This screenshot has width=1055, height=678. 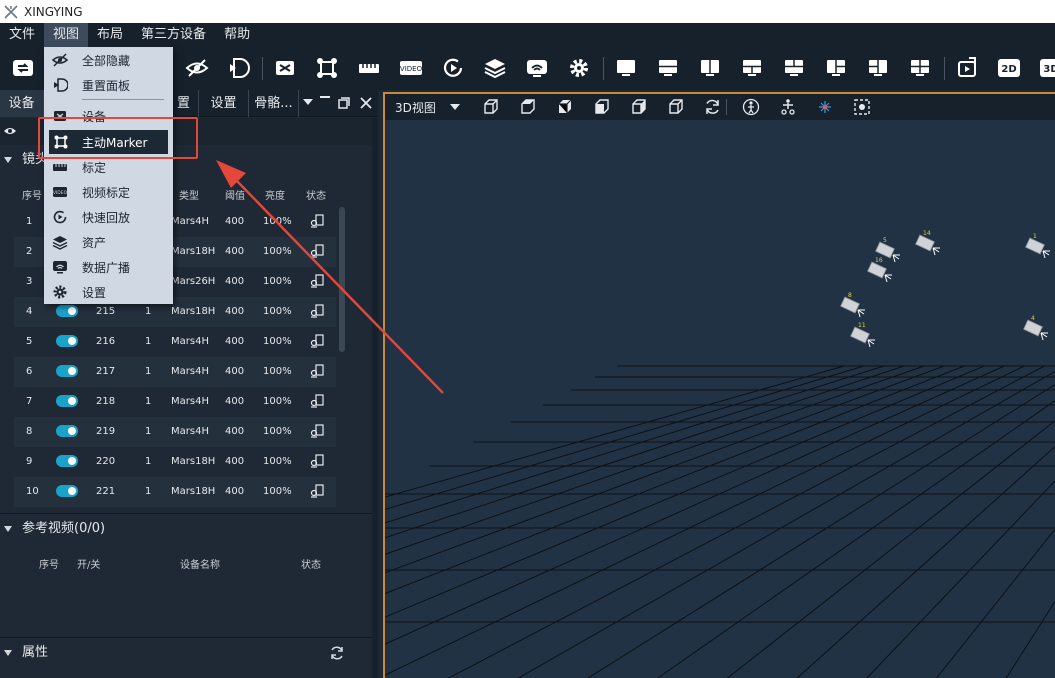 What do you see at coordinates (862, 107) in the screenshot?
I see `focus-icon` at bounding box center [862, 107].